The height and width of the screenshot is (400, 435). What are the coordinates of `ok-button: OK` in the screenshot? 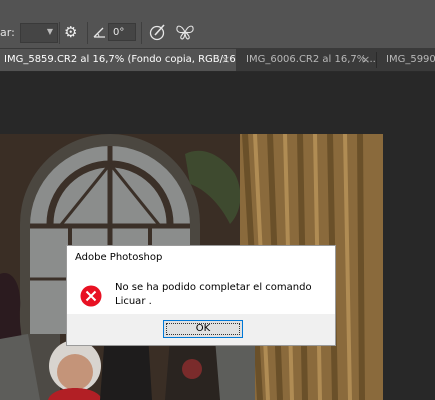 It's located at (203, 329).